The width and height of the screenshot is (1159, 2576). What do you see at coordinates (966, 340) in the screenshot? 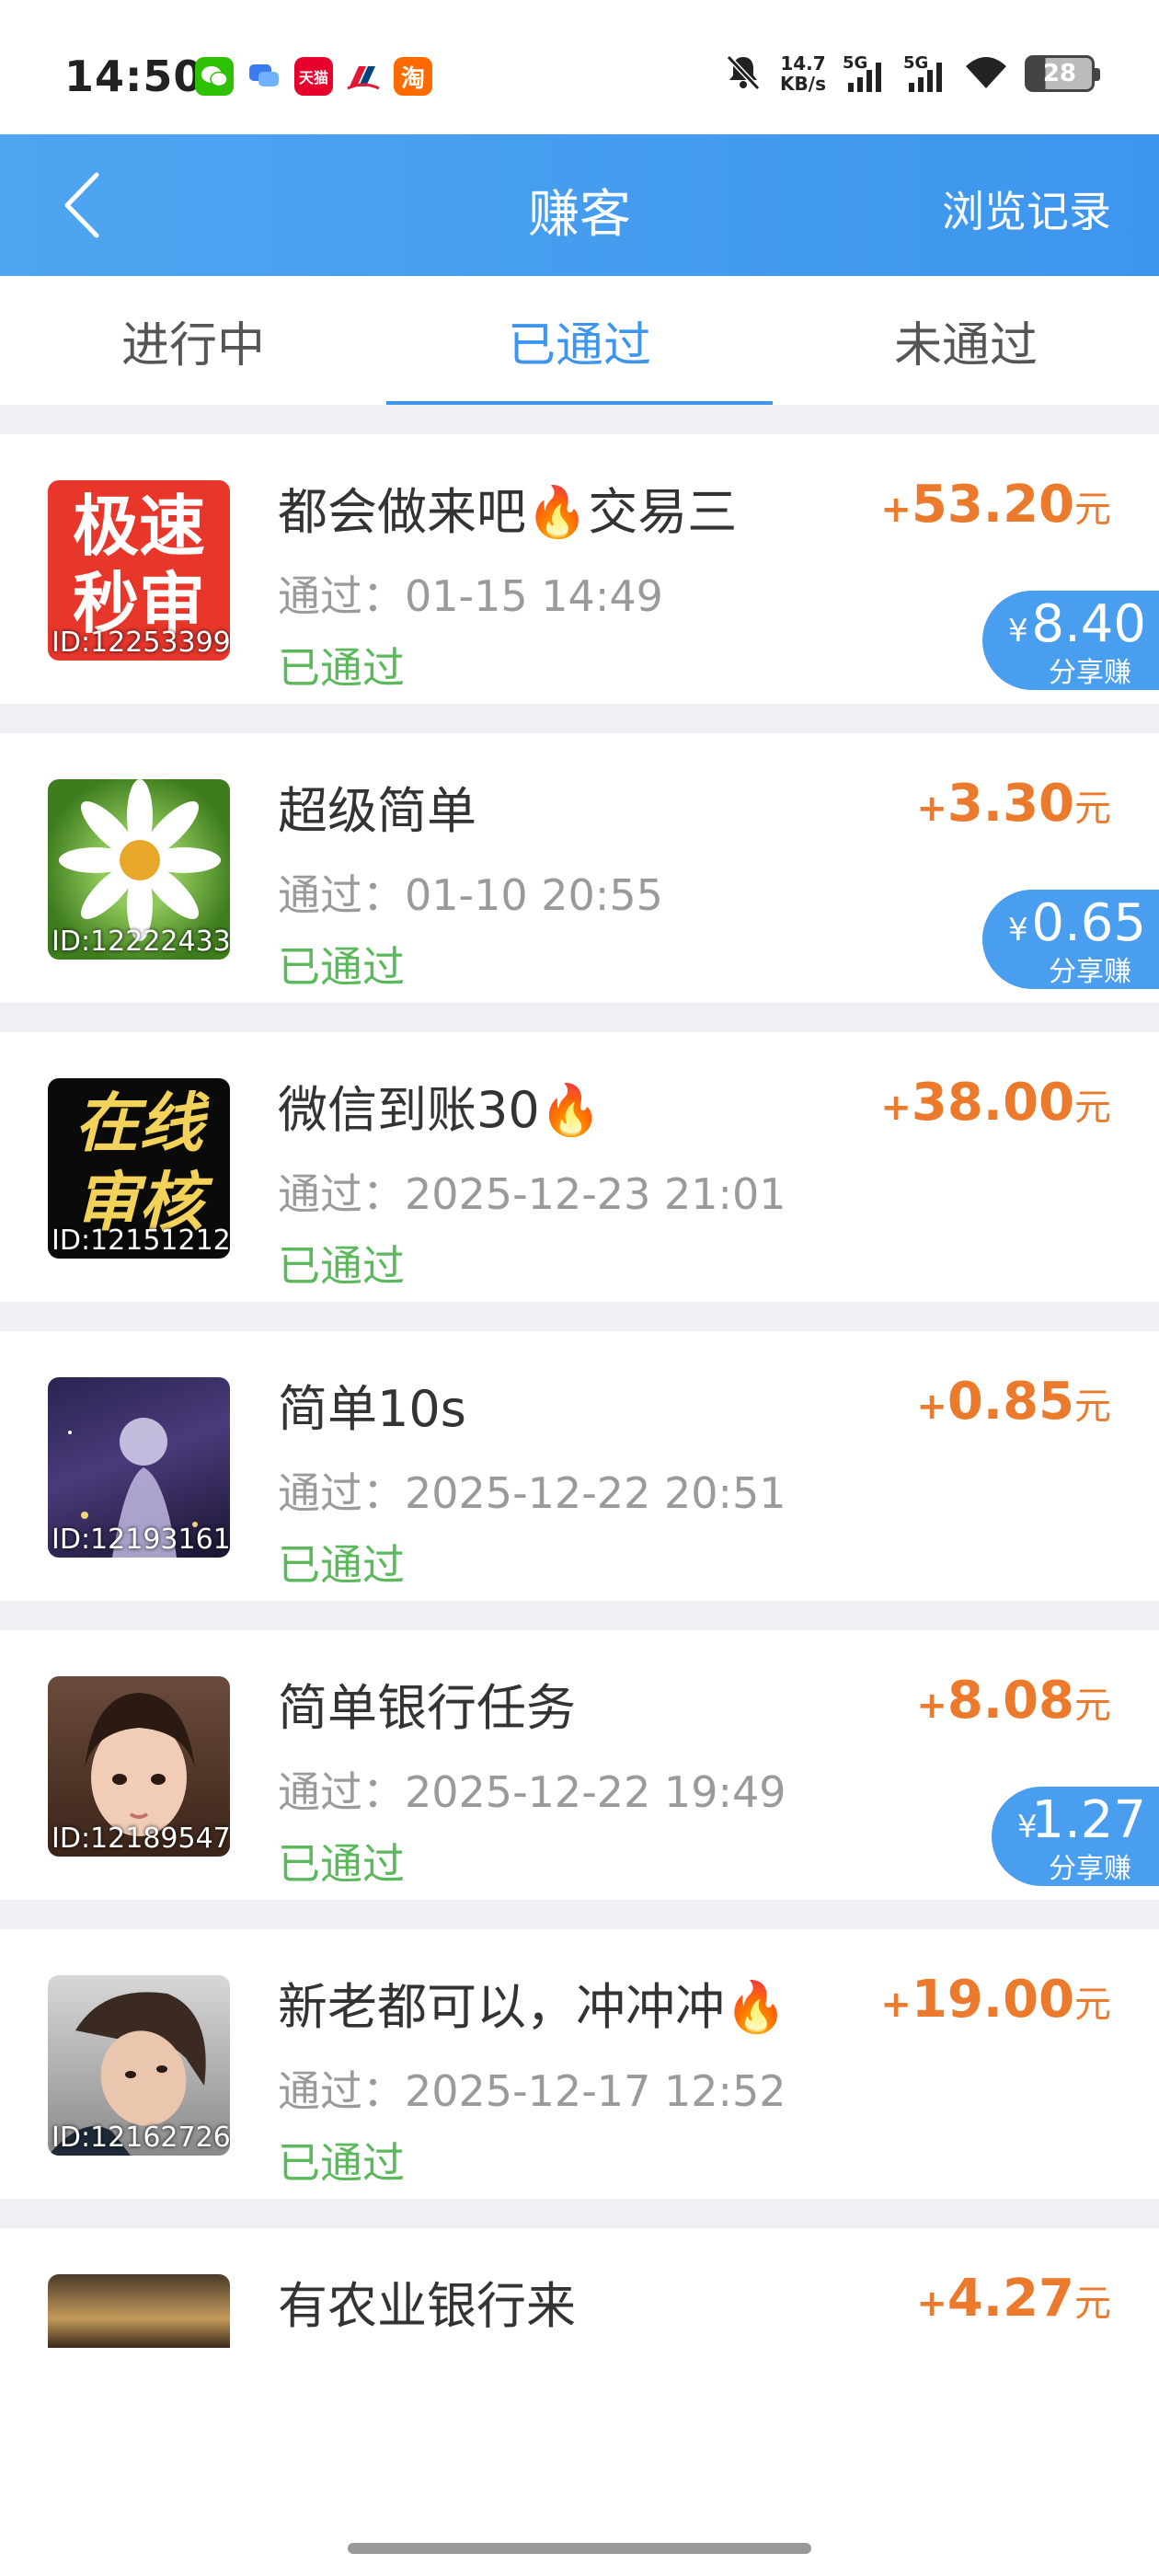
I see `tab-rejected: 未通过` at bounding box center [966, 340].